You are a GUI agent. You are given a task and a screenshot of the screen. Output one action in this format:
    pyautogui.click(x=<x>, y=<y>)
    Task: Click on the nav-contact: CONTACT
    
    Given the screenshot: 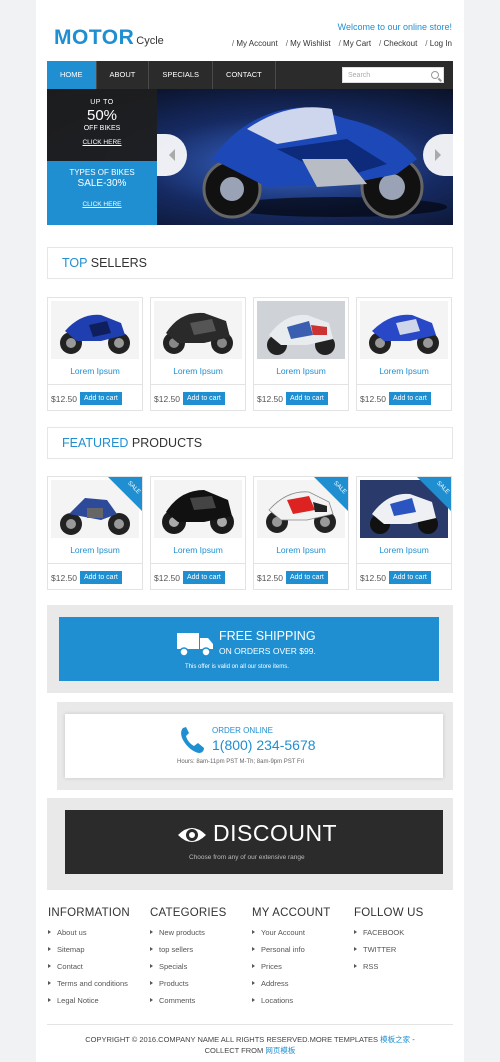 What is the action you would take?
    pyautogui.click(x=244, y=75)
    